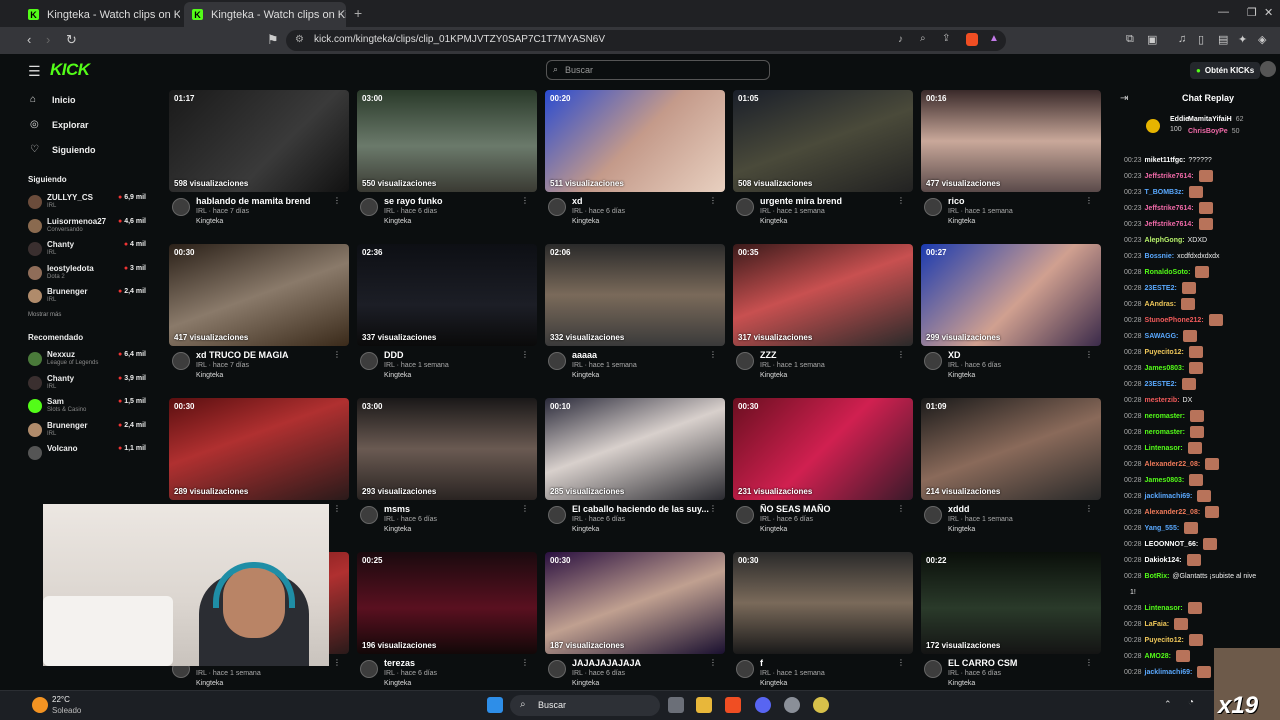  What do you see at coordinates (87, 226) in the screenshot?
I see `sidebar-channel: Luisormenoa27 Conversando ● 4,6 mil` at bounding box center [87, 226].